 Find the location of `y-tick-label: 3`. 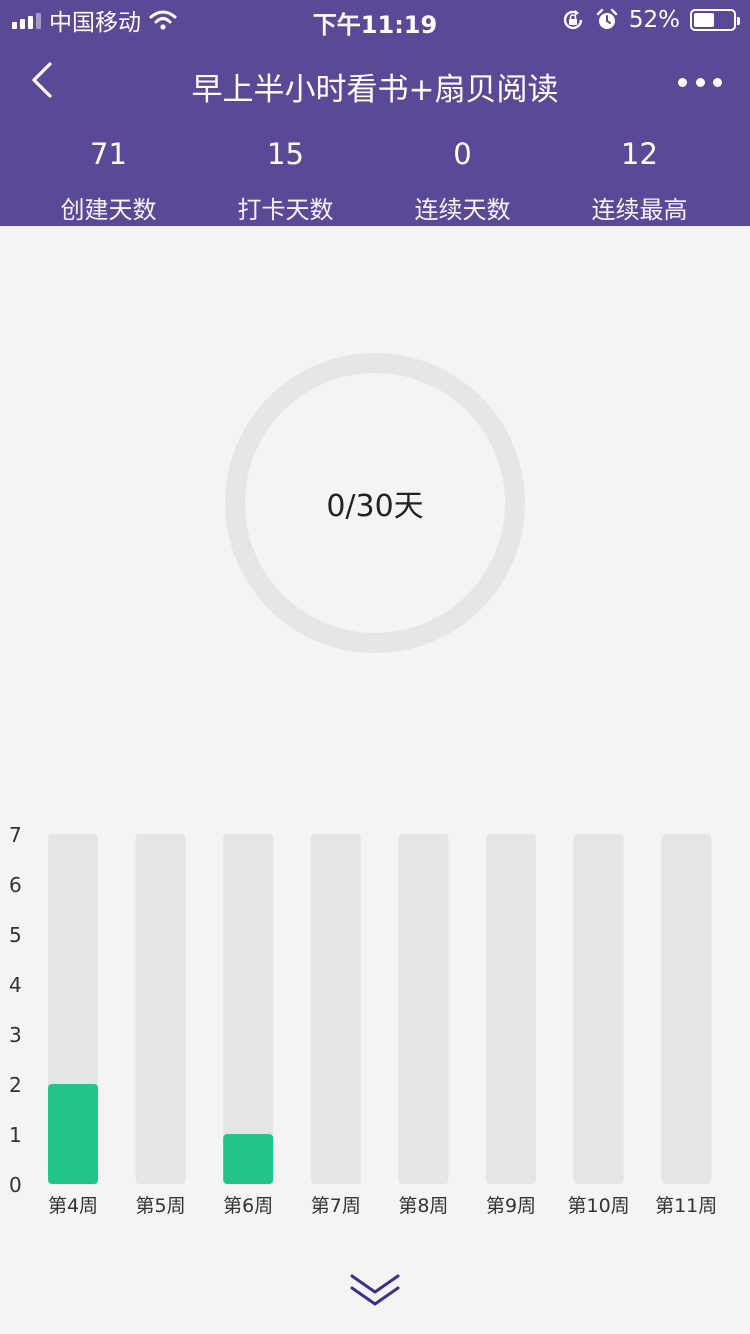

y-tick-label: 3 is located at coordinates (15, 1035).